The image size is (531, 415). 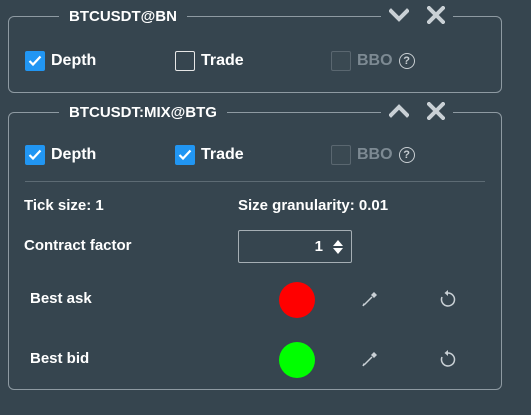 What do you see at coordinates (318, 246) in the screenshot?
I see `contract-factor-value: 1` at bounding box center [318, 246].